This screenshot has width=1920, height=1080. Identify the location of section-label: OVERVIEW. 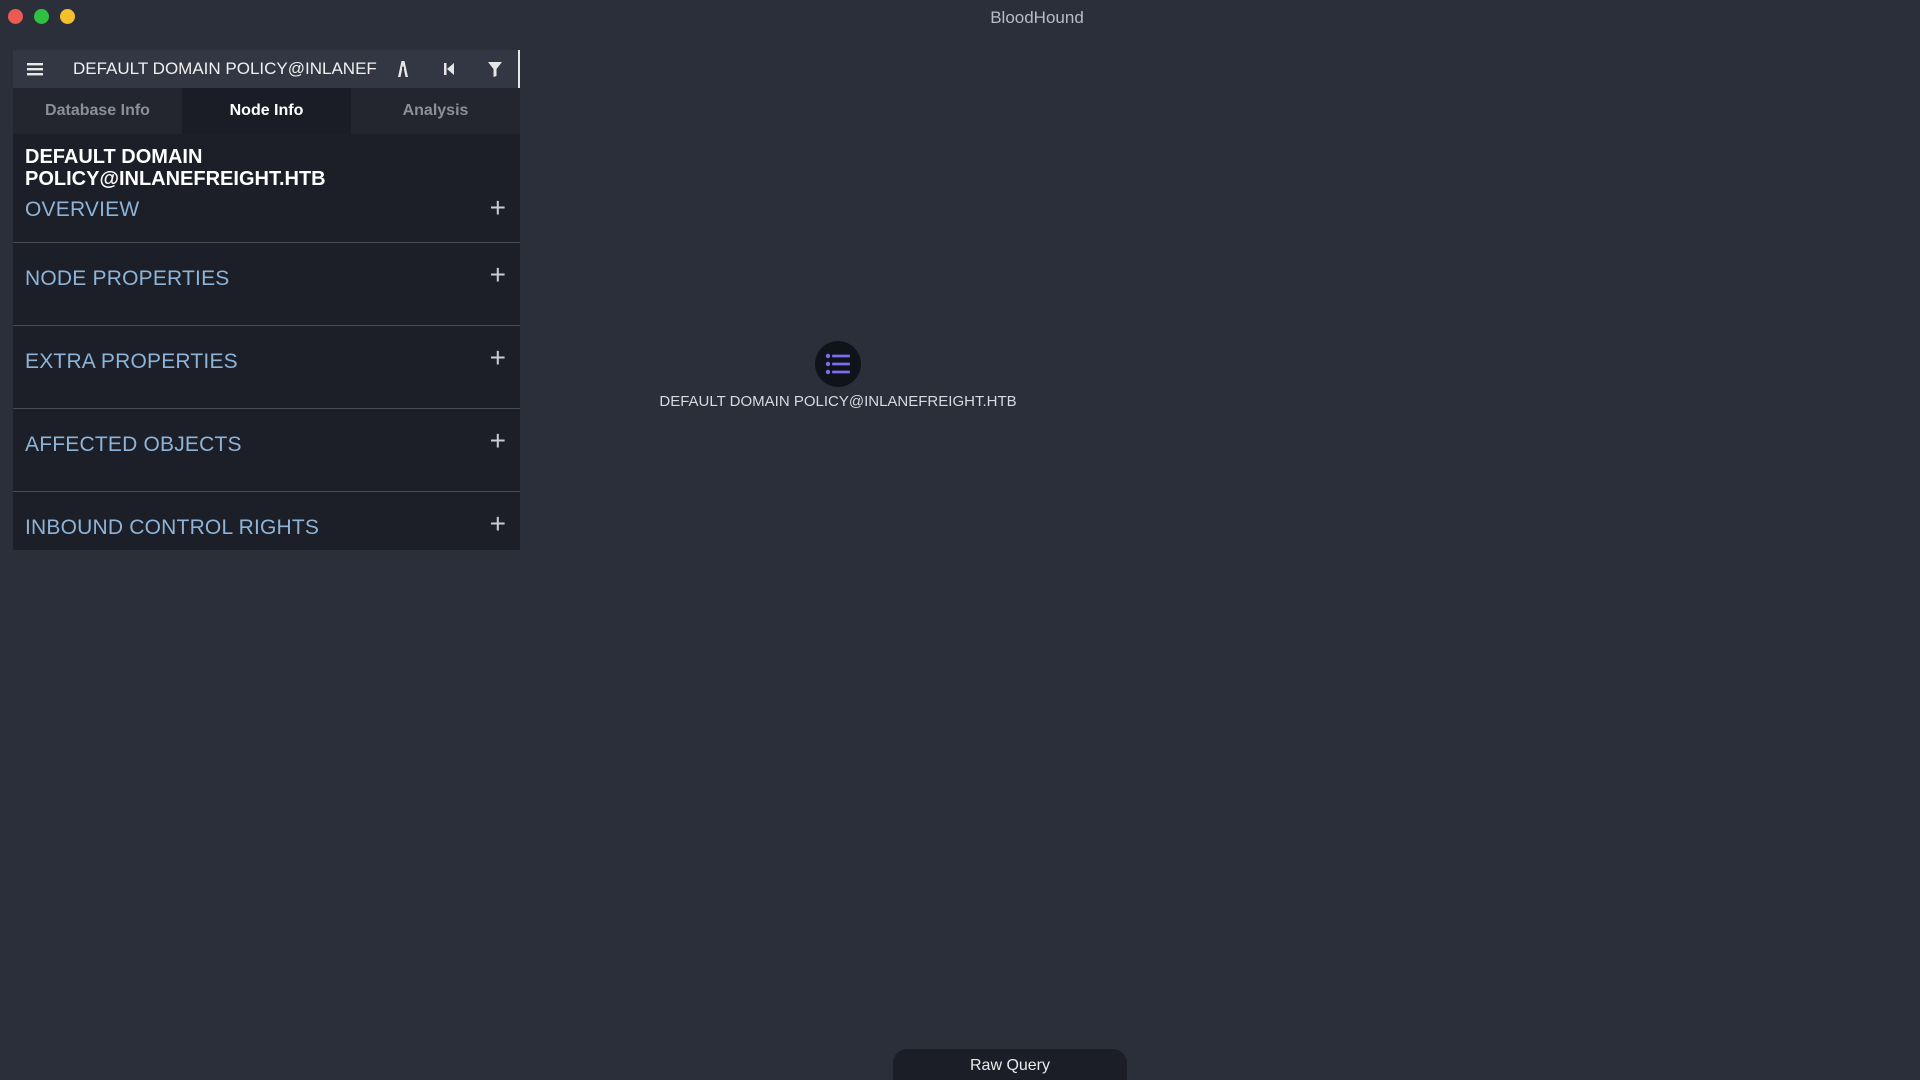
(82, 209).